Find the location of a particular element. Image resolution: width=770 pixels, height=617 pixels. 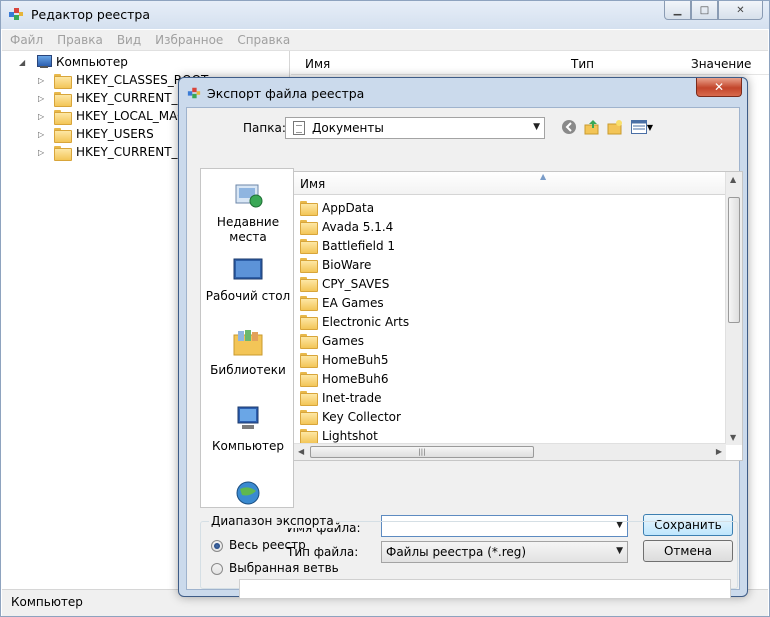

place-libraries: Библиотеки is located at coordinates (247, 352).